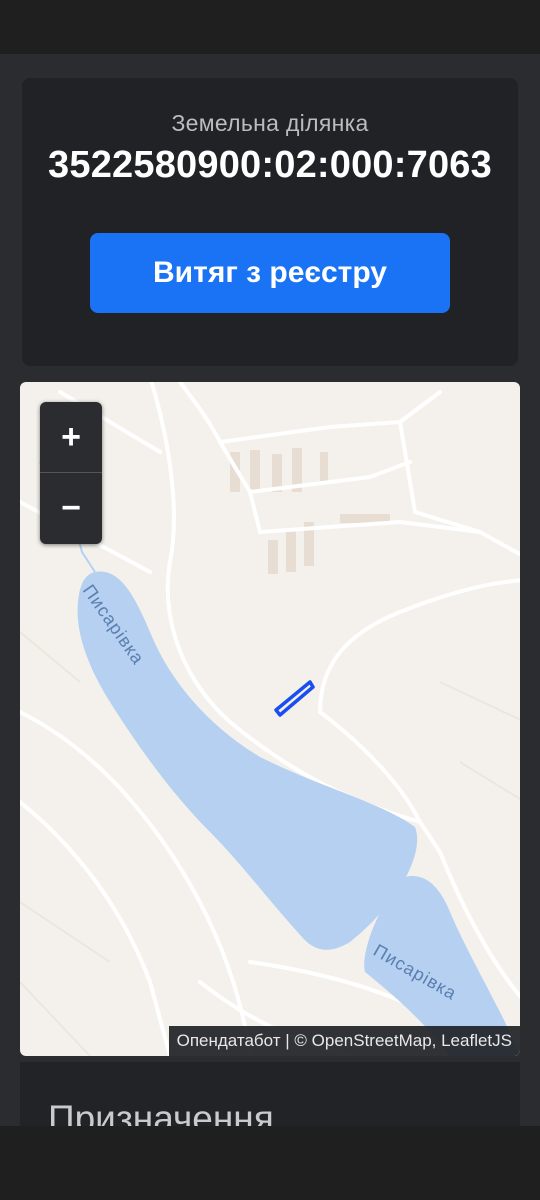 Image resolution: width=540 pixels, height=1200 pixels. Describe the element at coordinates (270, 1100) in the screenshot. I see `purpose-section: Призначення` at that location.